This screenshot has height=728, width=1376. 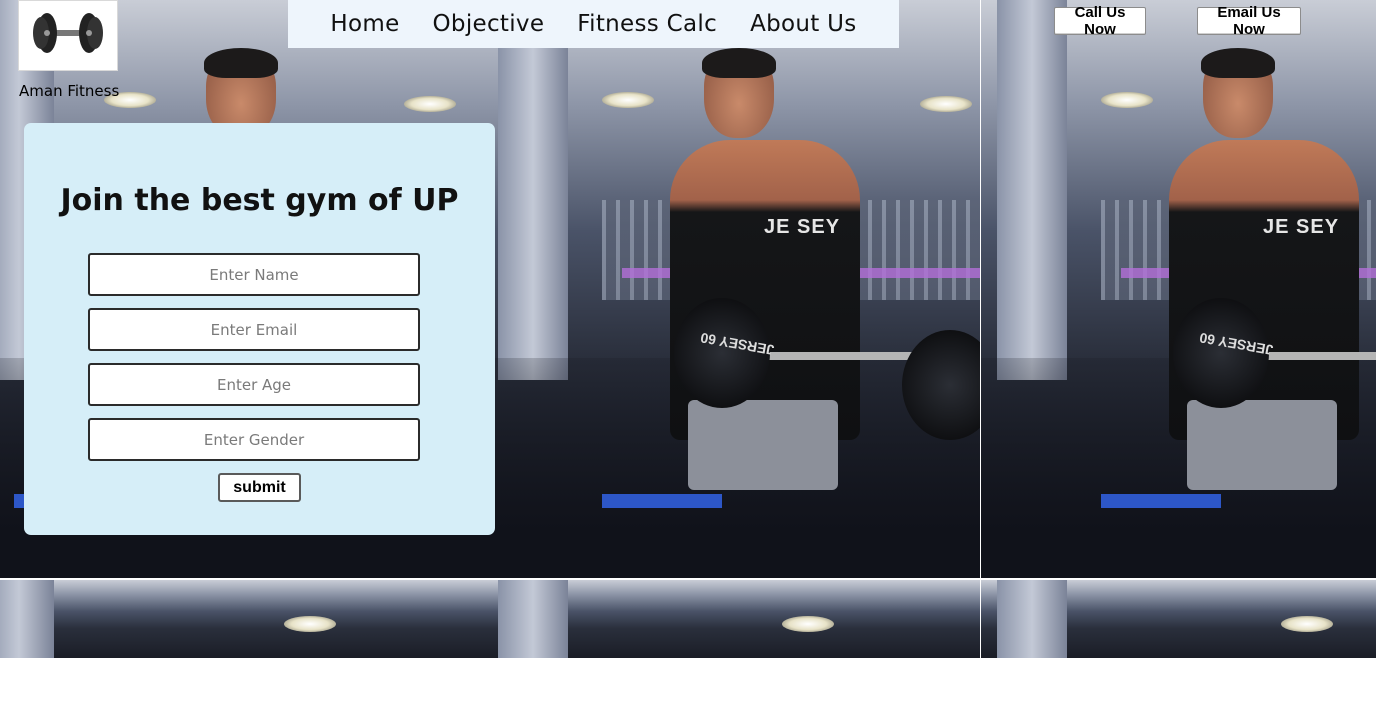 I want to click on form-title: Join the best gym of UP, so click(x=259, y=200).